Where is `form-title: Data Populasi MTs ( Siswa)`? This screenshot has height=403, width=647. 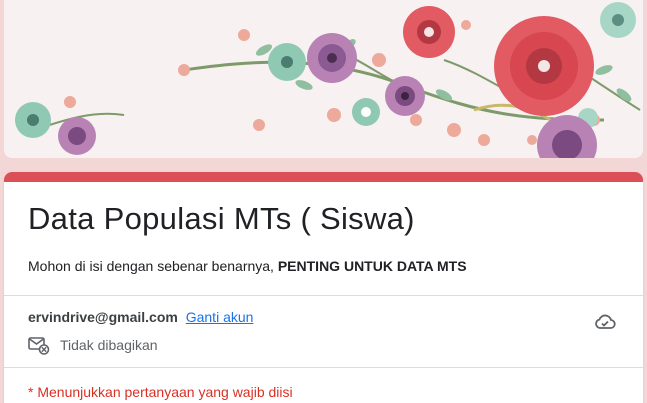 form-title: Data Populasi MTs ( Siswa) is located at coordinates (221, 218).